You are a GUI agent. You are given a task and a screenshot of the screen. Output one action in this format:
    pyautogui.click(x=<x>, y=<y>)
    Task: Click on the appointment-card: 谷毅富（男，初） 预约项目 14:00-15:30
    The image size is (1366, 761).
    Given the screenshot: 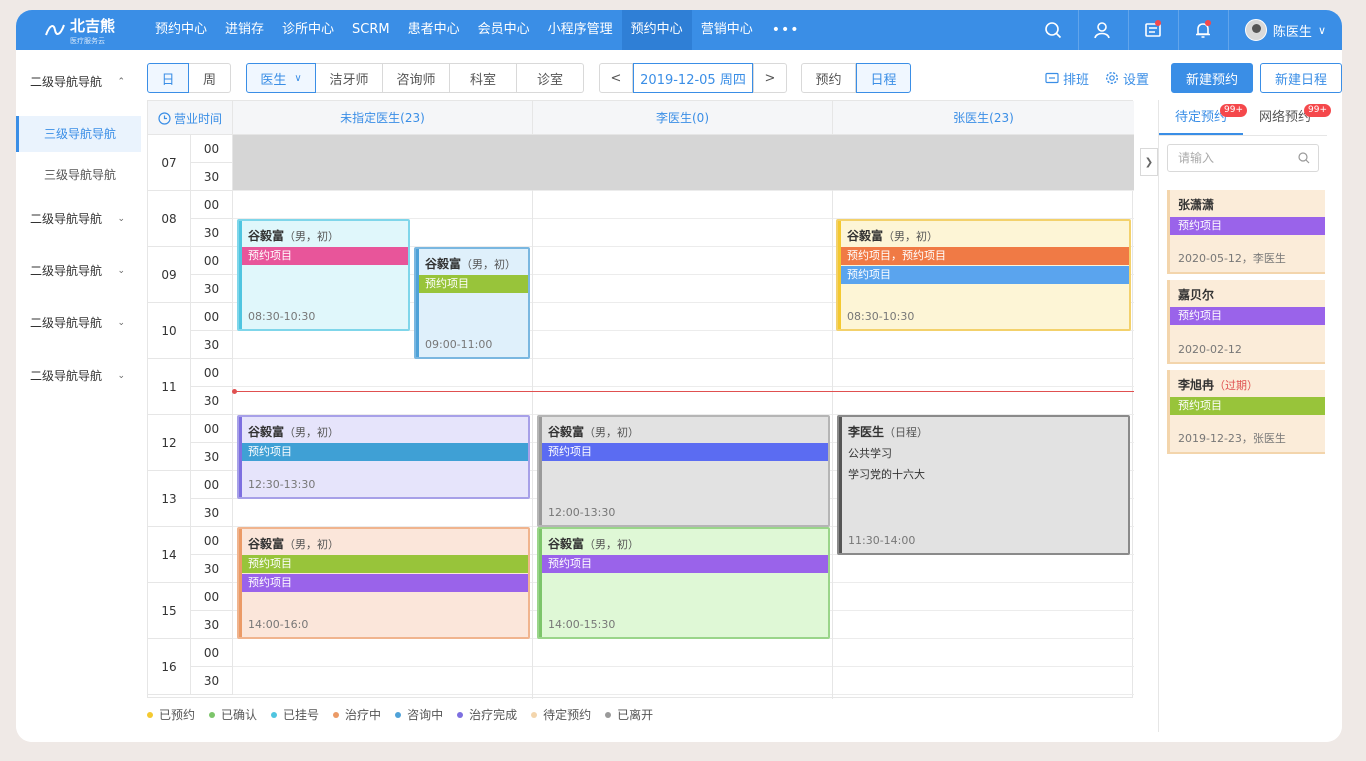 What is the action you would take?
    pyautogui.click(x=683, y=583)
    